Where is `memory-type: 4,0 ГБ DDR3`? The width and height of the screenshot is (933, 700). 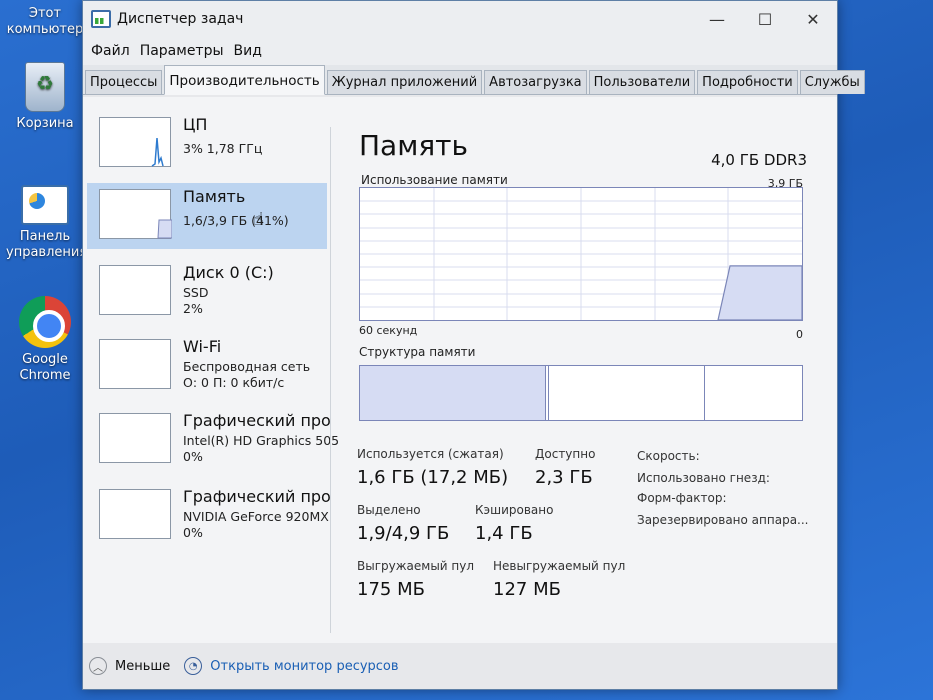
memory-type: 4,0 ГБ DDR3 is located at coordinates (759, 160).